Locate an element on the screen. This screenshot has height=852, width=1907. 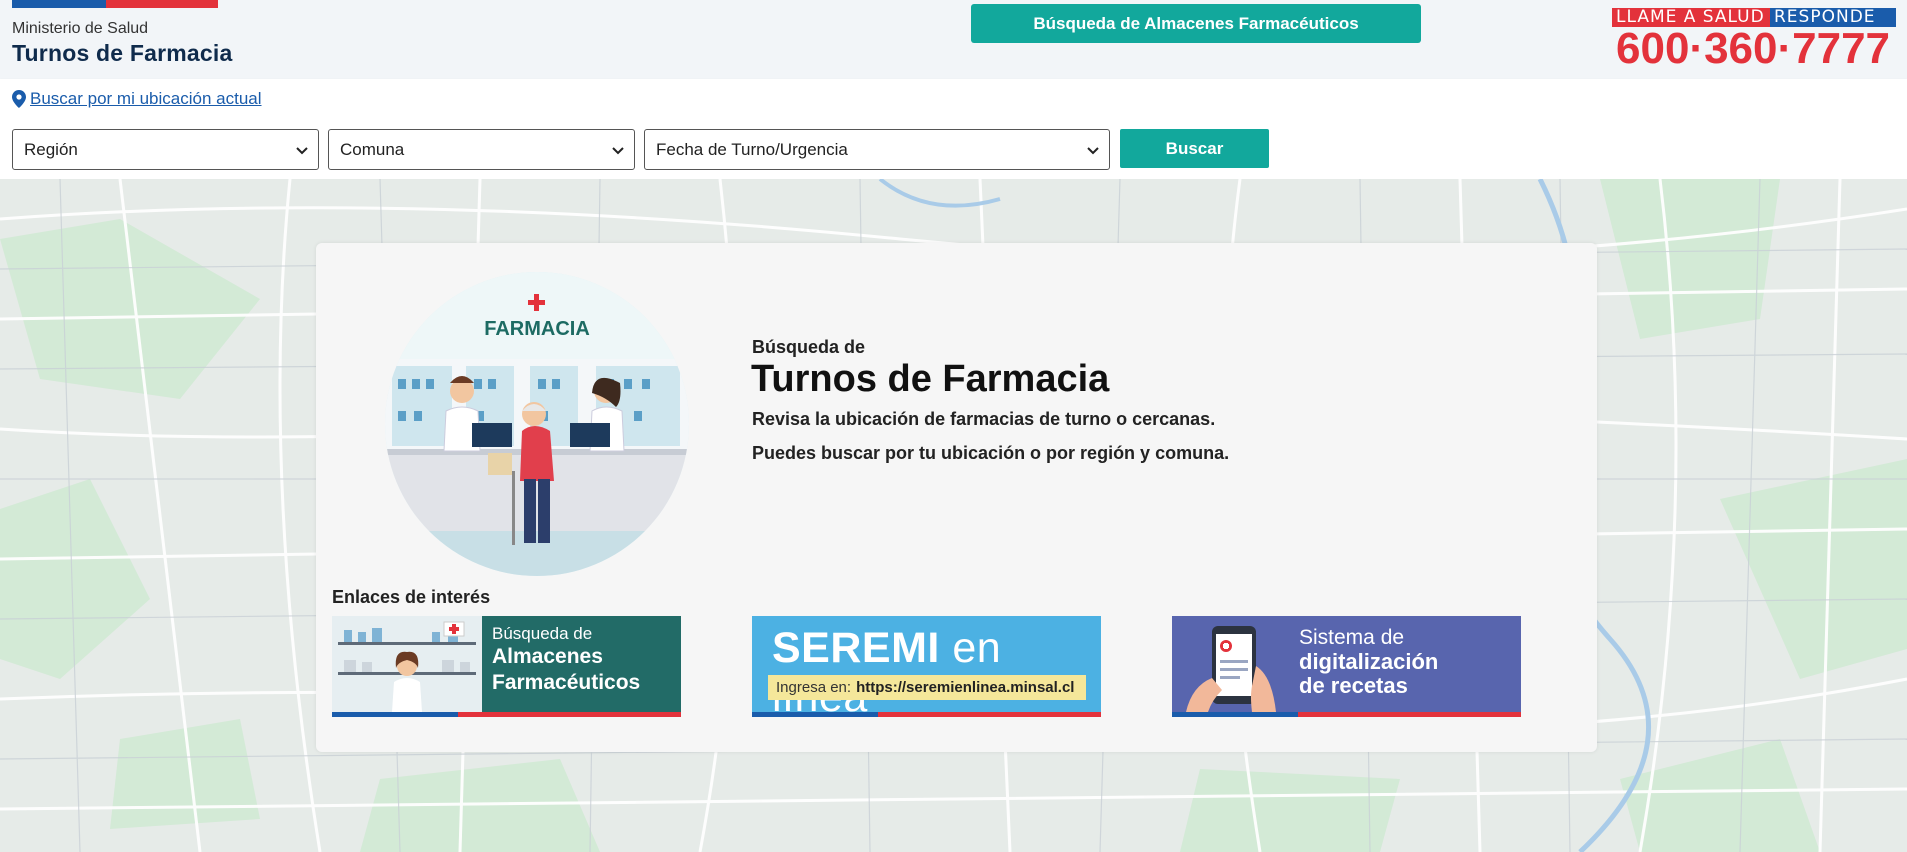
recetas-banner-link: Sistema de digitalización de recetas is located at coordinates (1346, 666).